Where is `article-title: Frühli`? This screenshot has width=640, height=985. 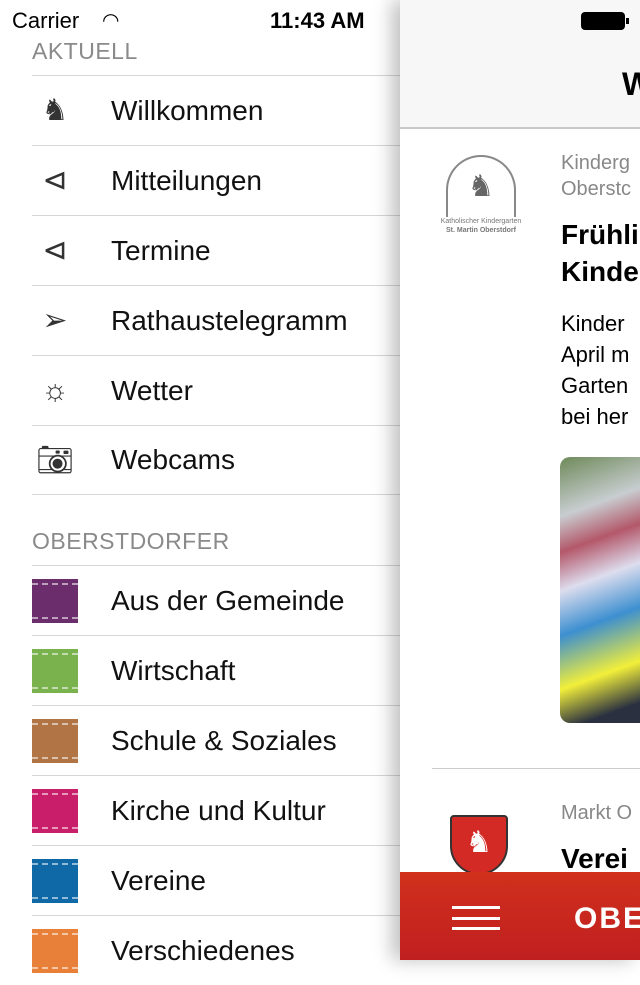
article-title: Frühli is located at coordinates (600, 234).